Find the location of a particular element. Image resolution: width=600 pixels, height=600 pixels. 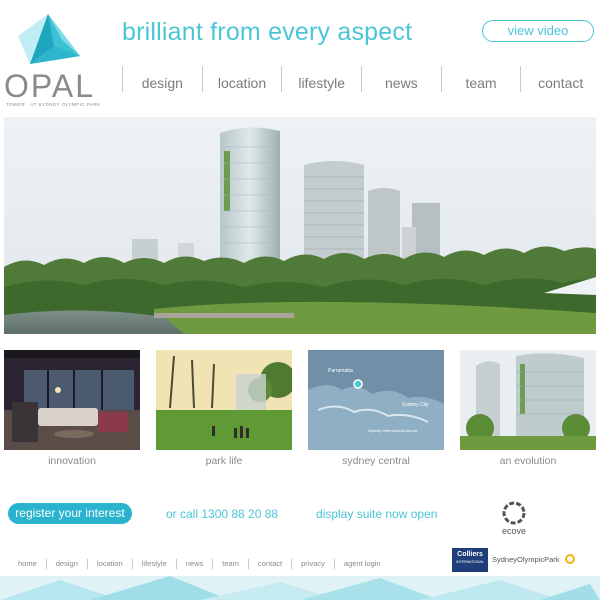

colliers-sublabel: INTERNATIONAL is located at coordinates (470, 562).